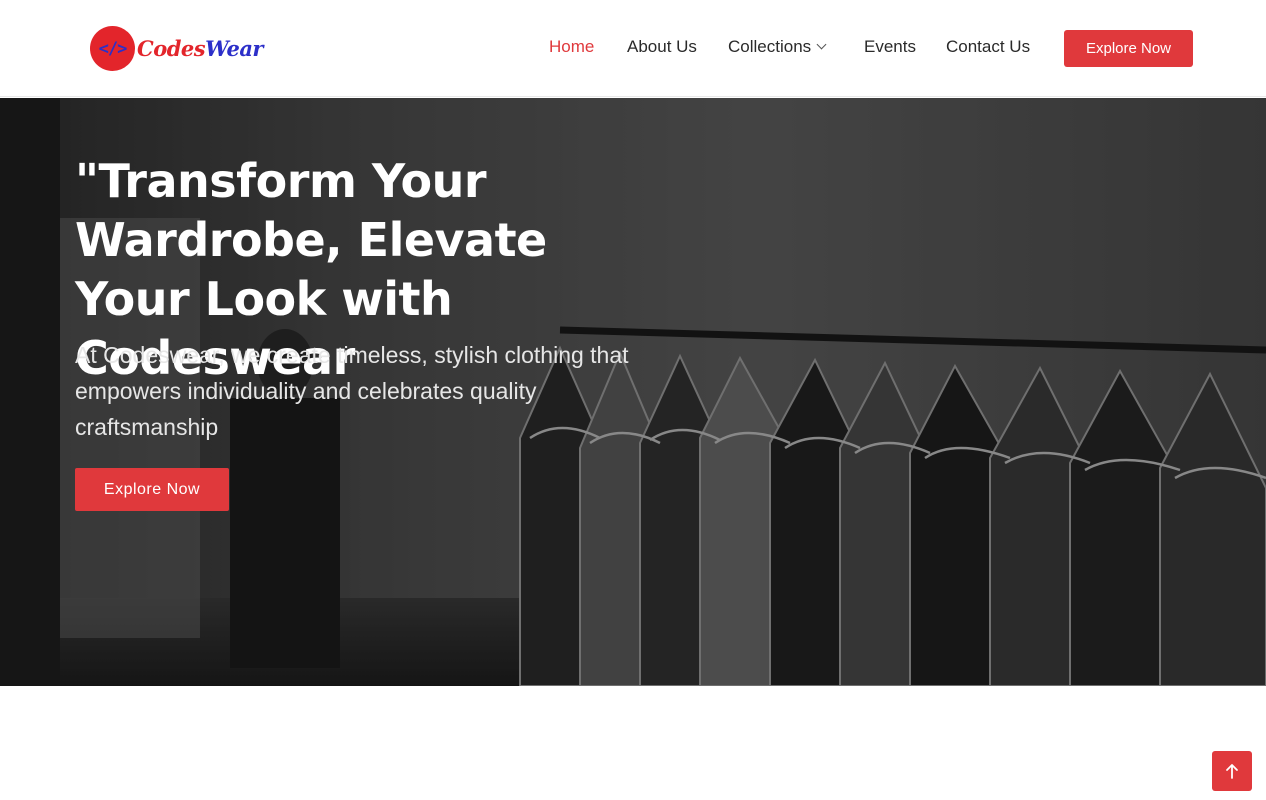  Describe the element at coordinates (770, 46) in the screenshot. I see `nav-collections-label: Collections` at that location.